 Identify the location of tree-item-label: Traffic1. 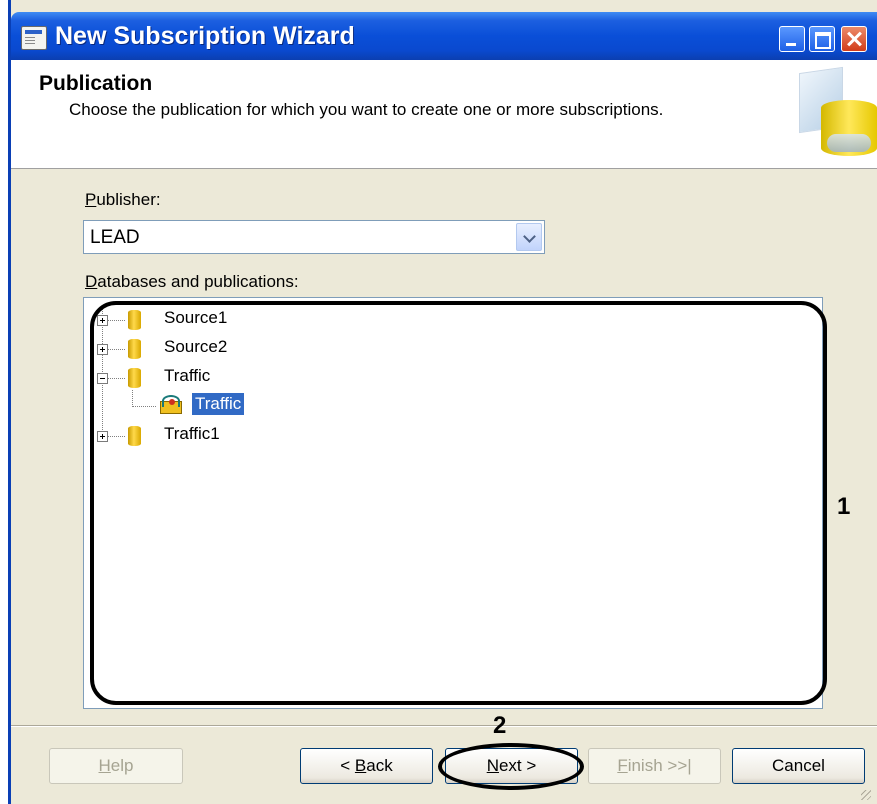
(192, 433).